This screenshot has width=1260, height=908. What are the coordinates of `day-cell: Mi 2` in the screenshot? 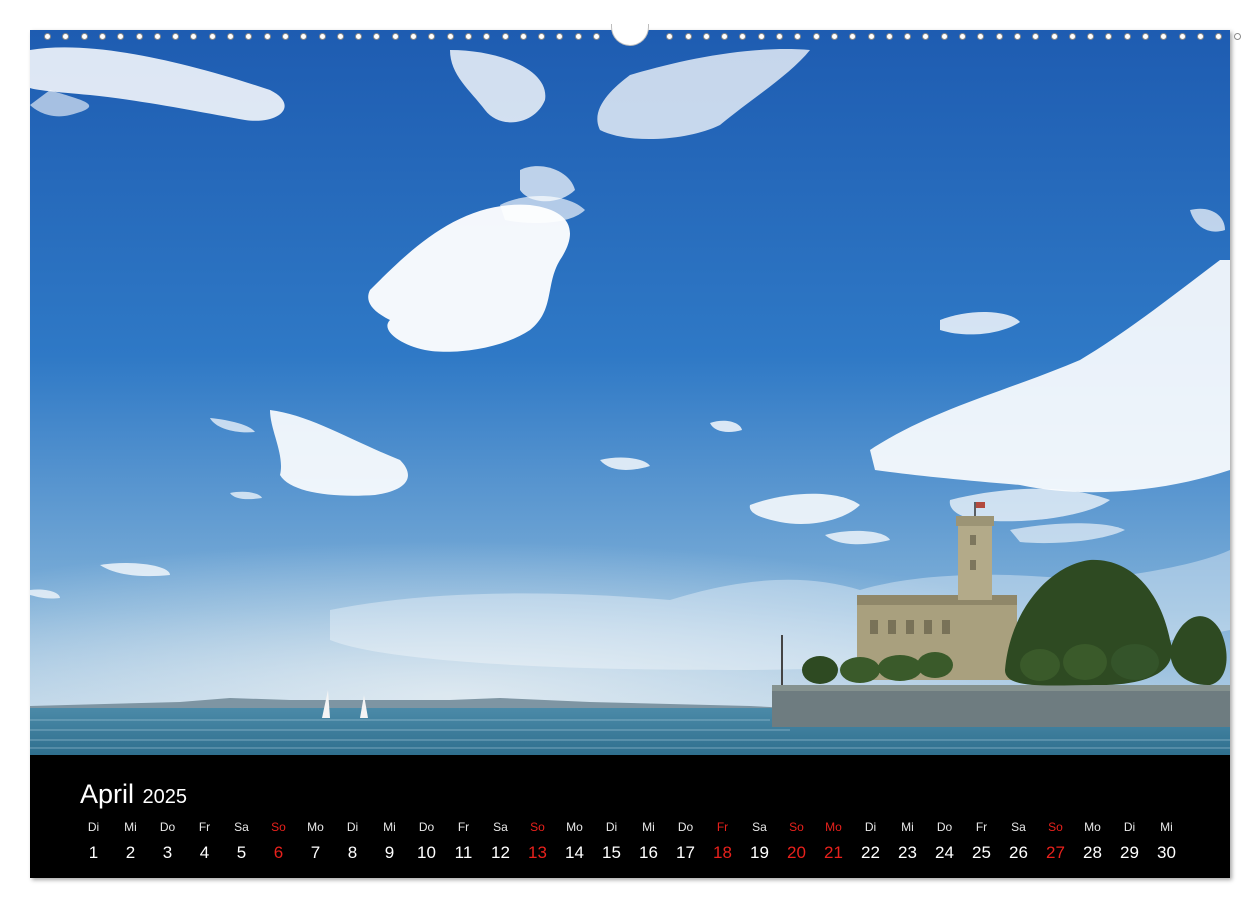 It's located at (130, 842).